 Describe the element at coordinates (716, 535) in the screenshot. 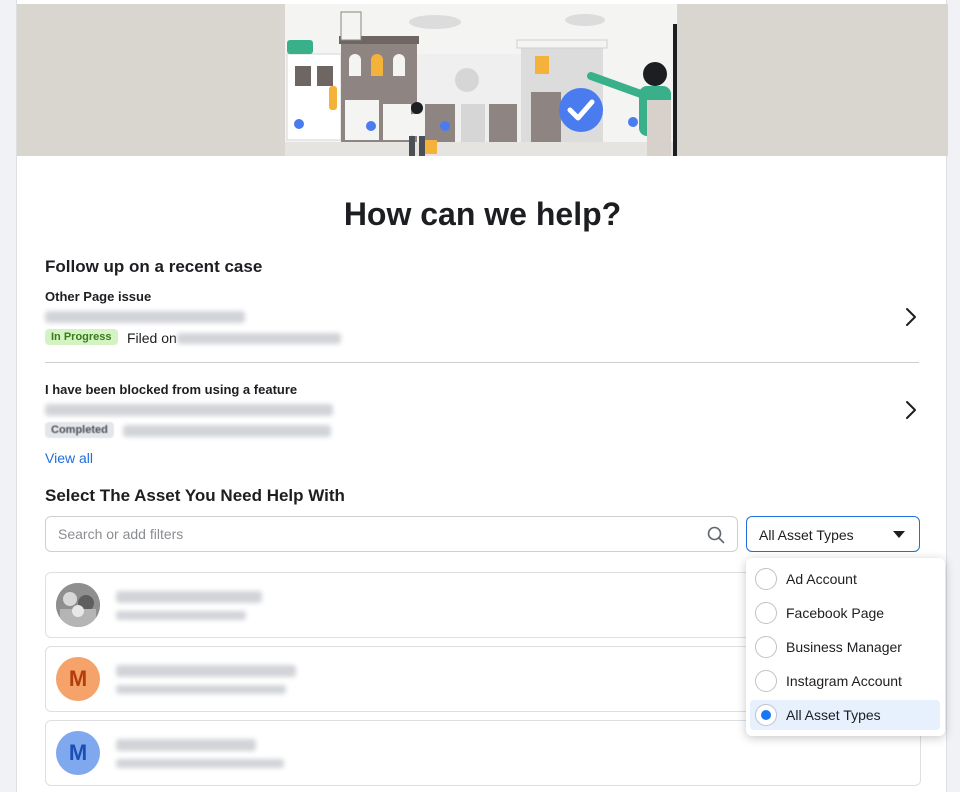

I see `search-icon` at that location.